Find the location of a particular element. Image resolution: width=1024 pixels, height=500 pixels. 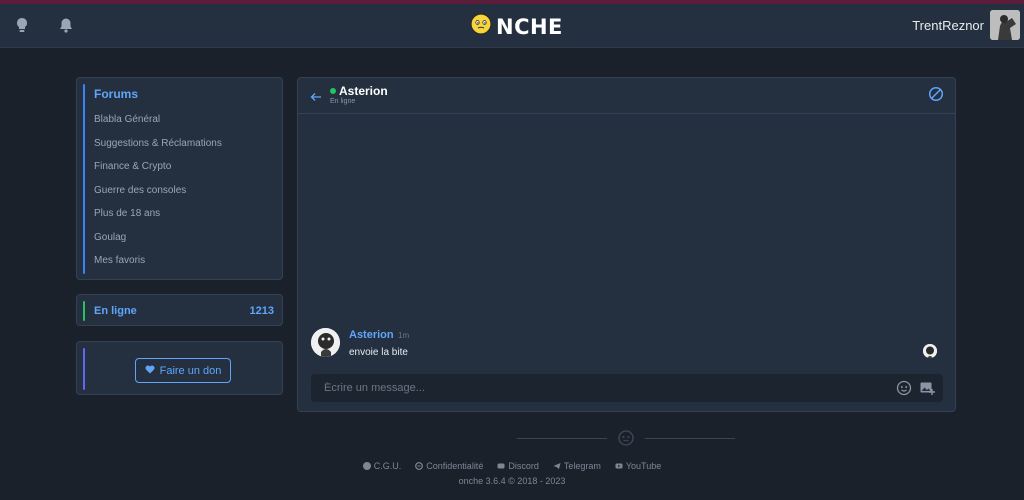

forum-item-finance-crypto: Finance & Crypto is located at coordinates (158, 173).